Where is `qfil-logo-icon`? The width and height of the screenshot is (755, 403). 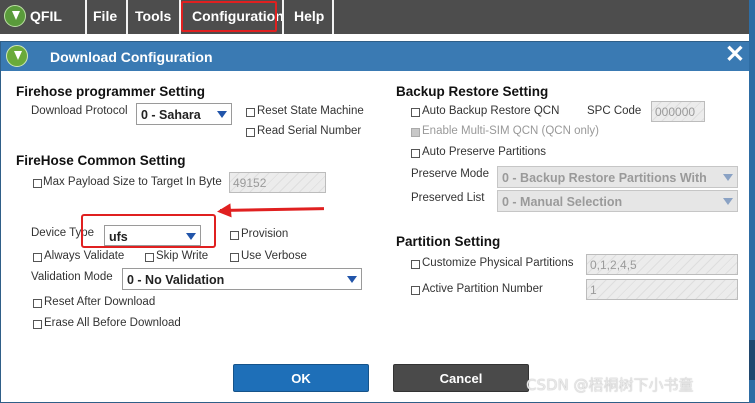
qfil-logo-icon is located at coordinates (15, 16).